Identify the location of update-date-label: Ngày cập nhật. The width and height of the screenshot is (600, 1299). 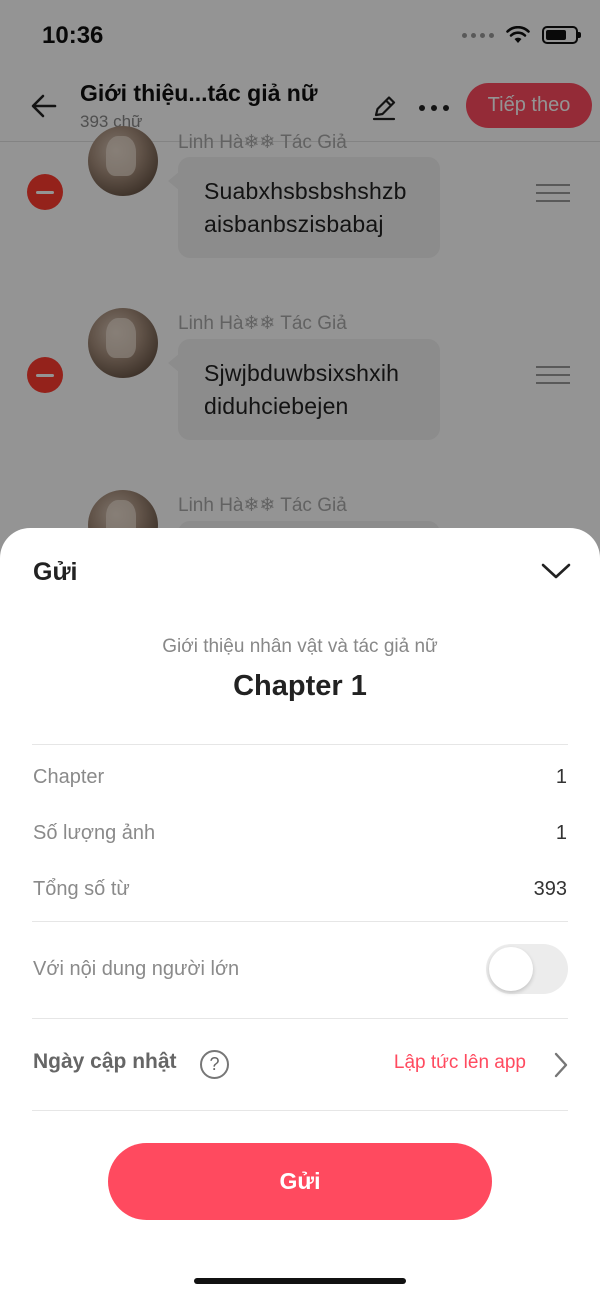
(105, 1061).